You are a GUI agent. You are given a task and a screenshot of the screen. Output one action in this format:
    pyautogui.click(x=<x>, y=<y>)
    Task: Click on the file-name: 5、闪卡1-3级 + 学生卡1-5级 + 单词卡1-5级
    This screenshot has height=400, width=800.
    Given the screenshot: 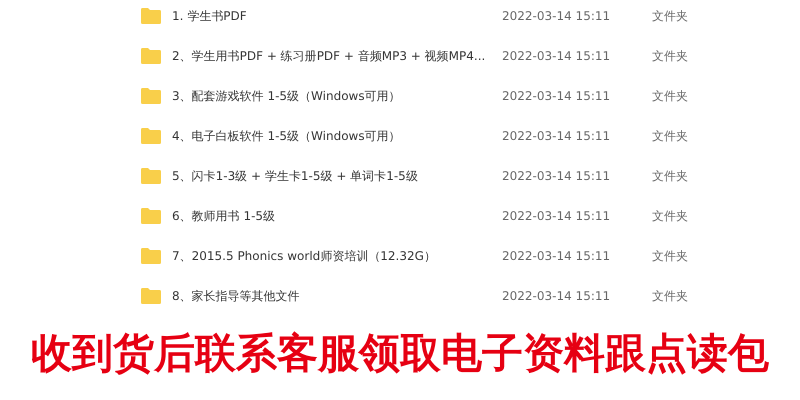 What is the action you would take?
    pyautogui.click(x=332, y=176)
    